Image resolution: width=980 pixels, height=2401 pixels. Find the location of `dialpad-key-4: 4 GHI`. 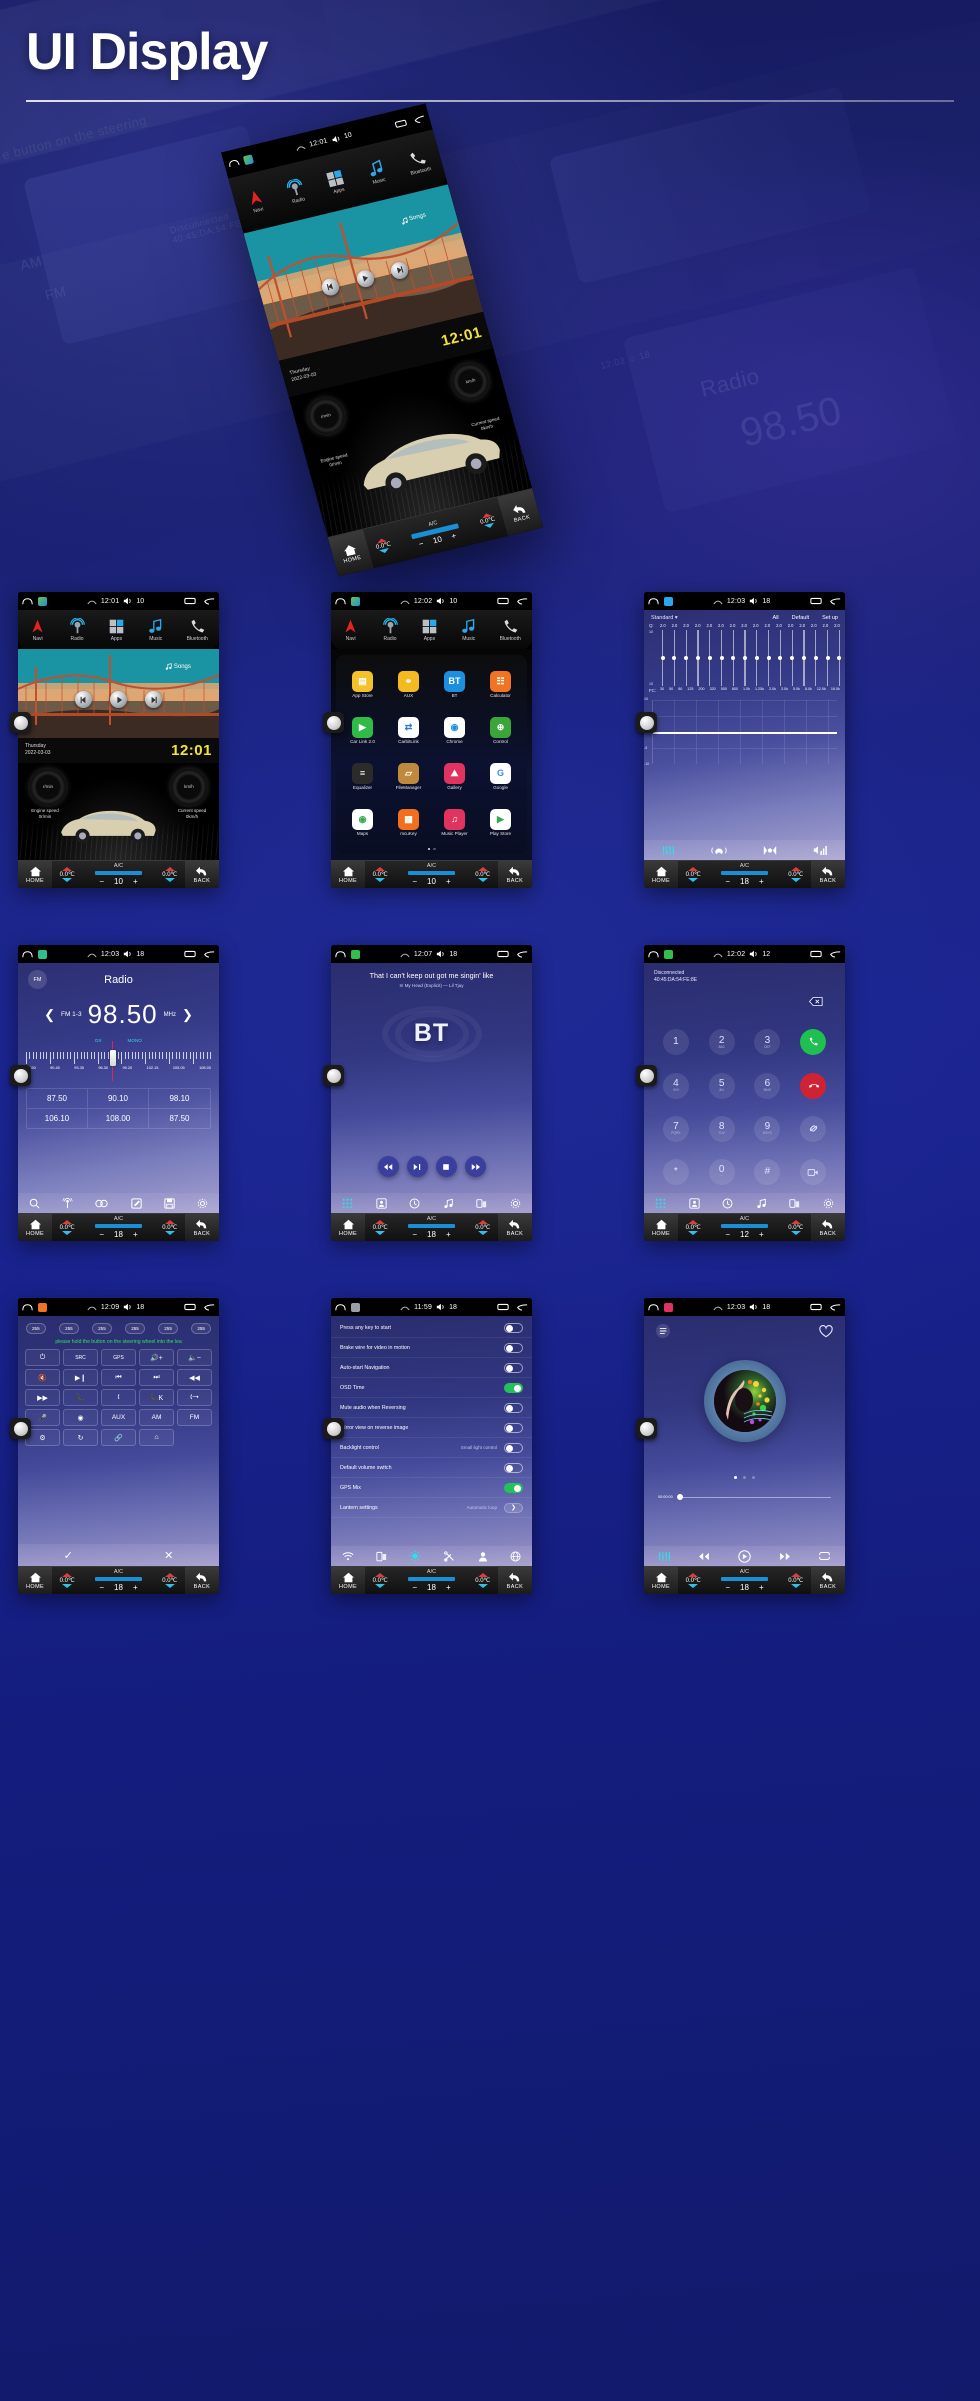

dialpad-key-4: 4 GHI is located at coordinates (675, 1085).